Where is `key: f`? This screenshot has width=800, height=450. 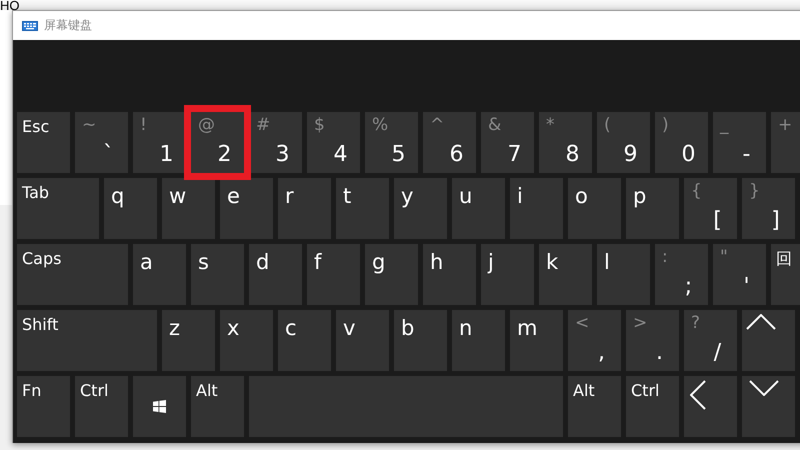 key: f is located at coordinates (333, 274).